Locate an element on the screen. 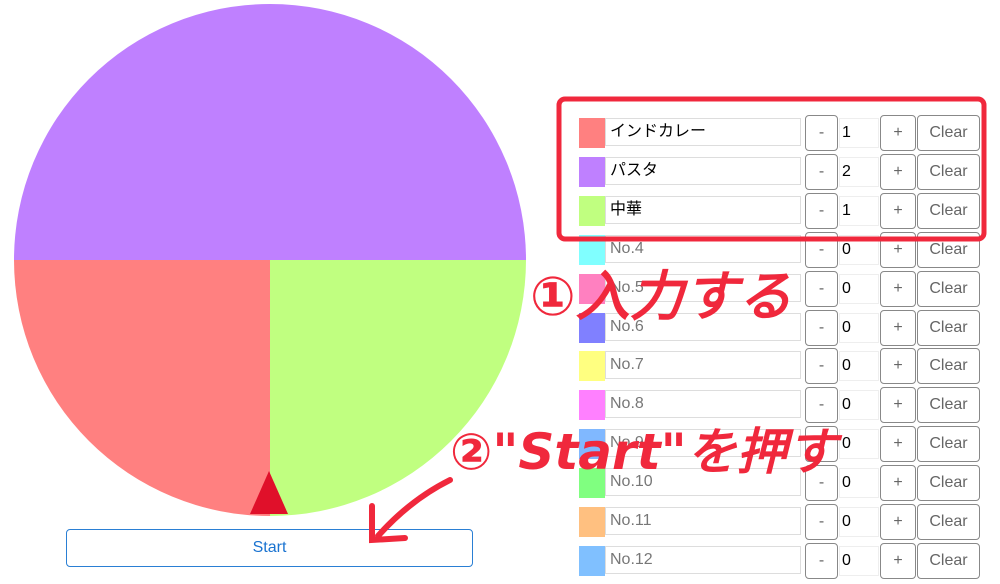 The height and width of the screenshot is (584, 1000). list-item: No.12 - 0 + Clear is located at coordinates (780, 560).